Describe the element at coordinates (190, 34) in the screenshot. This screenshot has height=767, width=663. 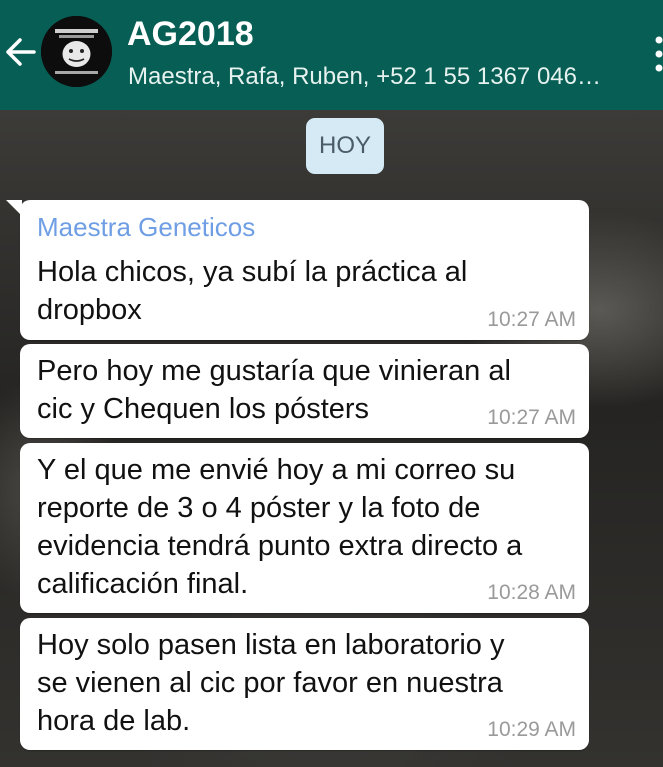
I see `chat-title: AG2018` at that location.